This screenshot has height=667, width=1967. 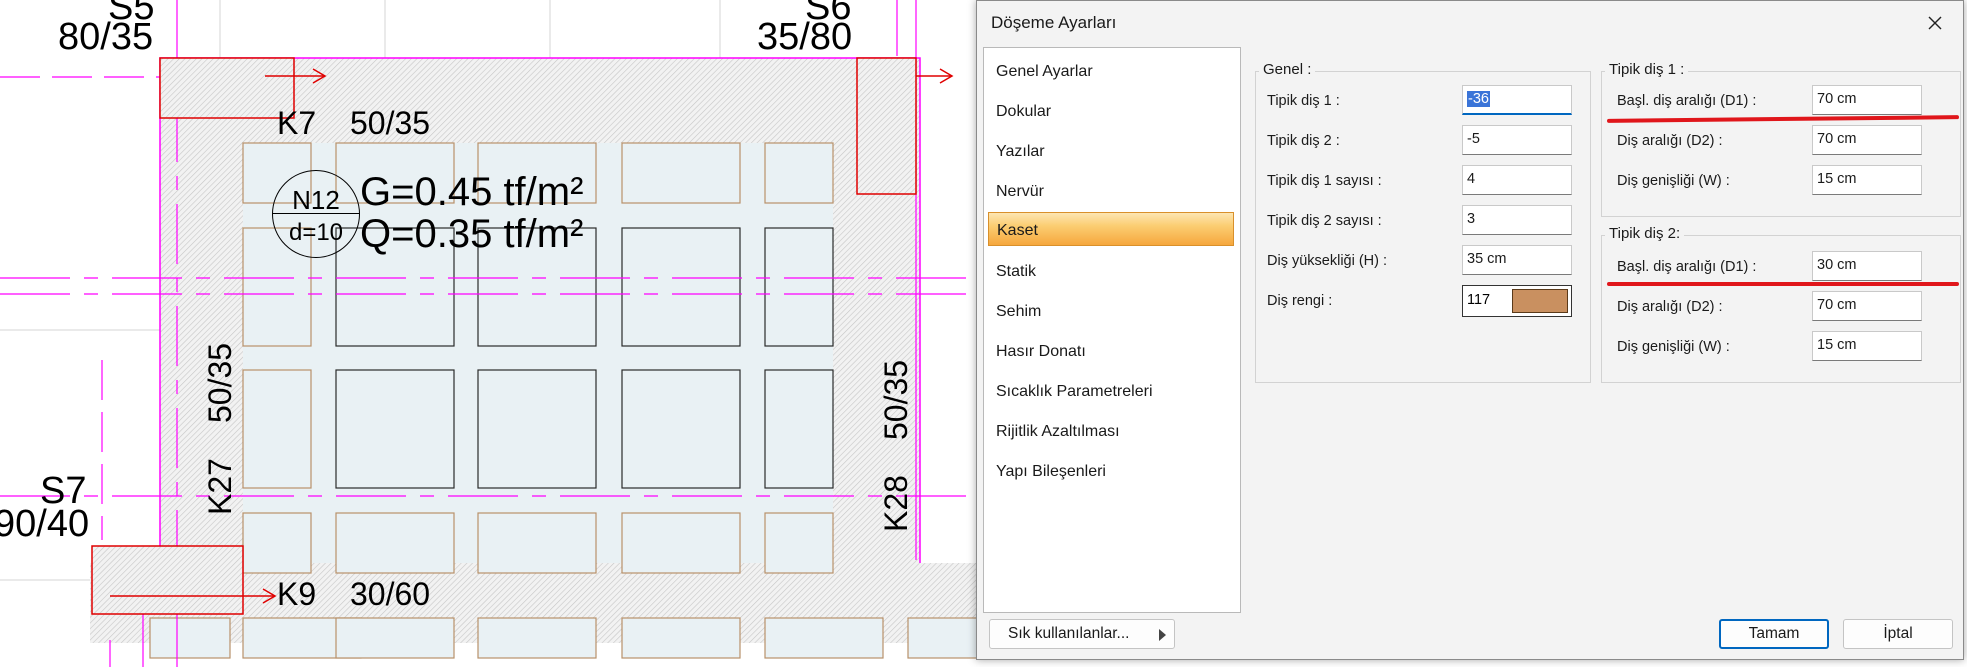 I want to click on tipik-dis-2-label: Tipik diş 2 :, so click(x=1303, y=141).